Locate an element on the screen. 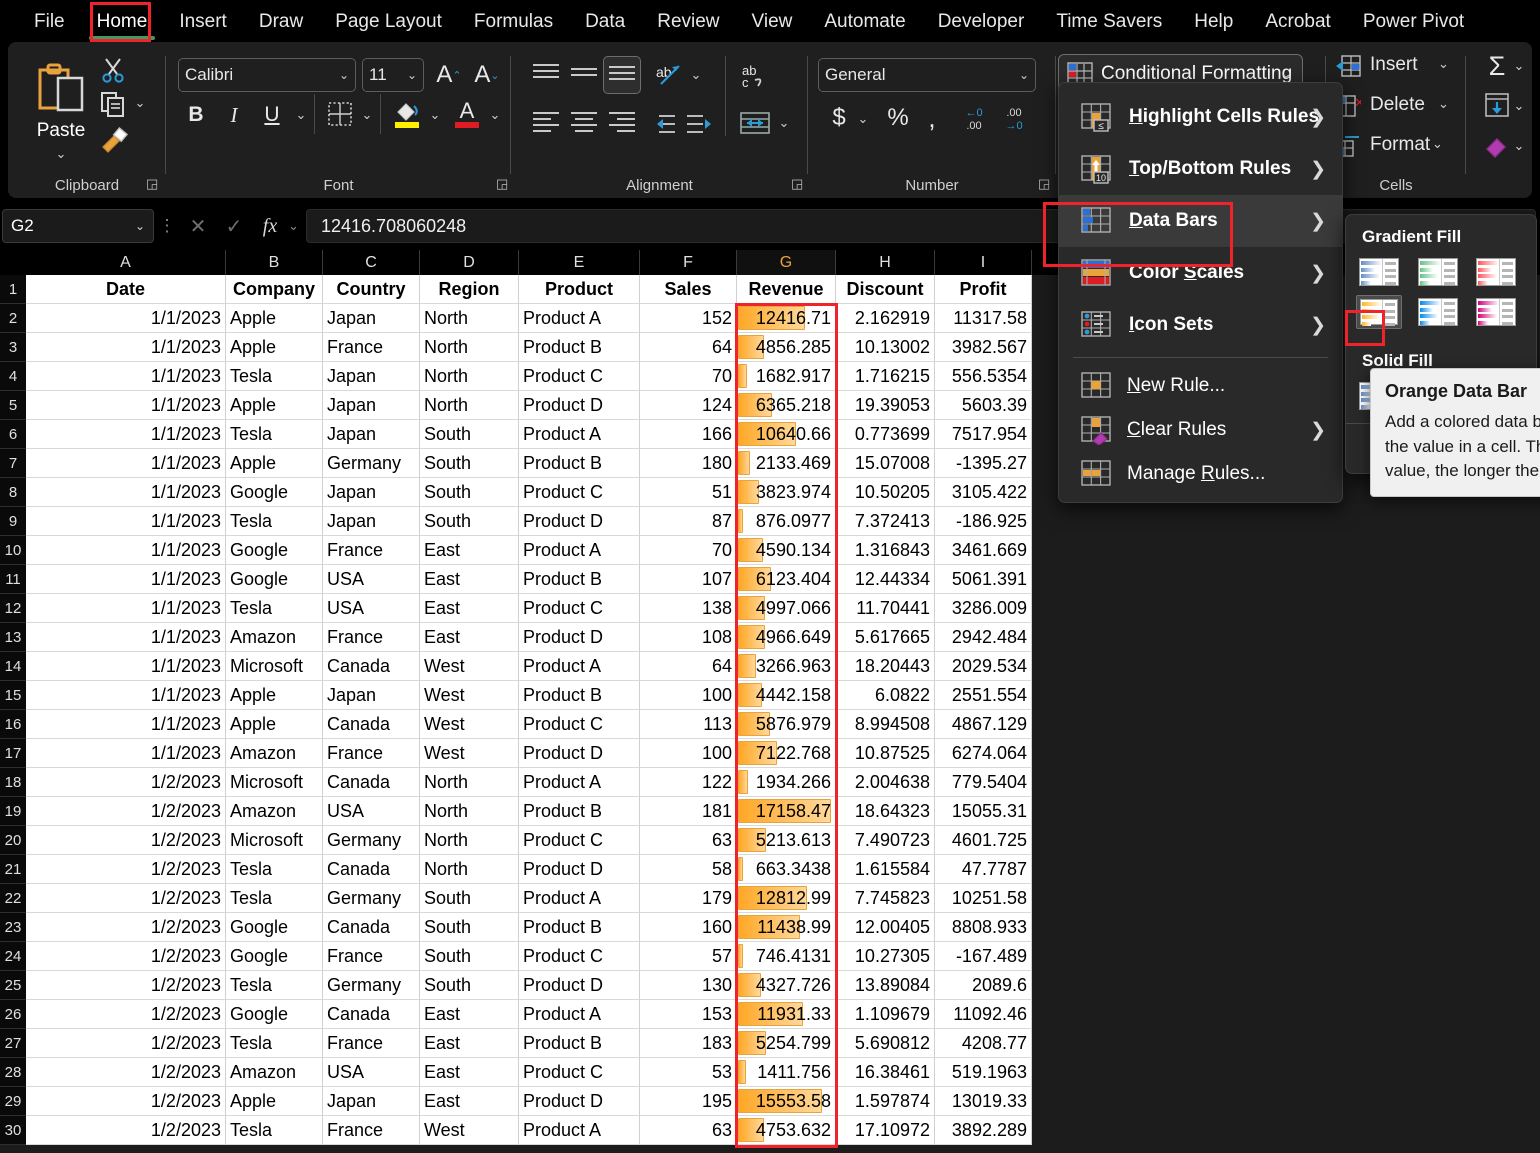  cell-F18: 122 is located at coordinates (688, 782).